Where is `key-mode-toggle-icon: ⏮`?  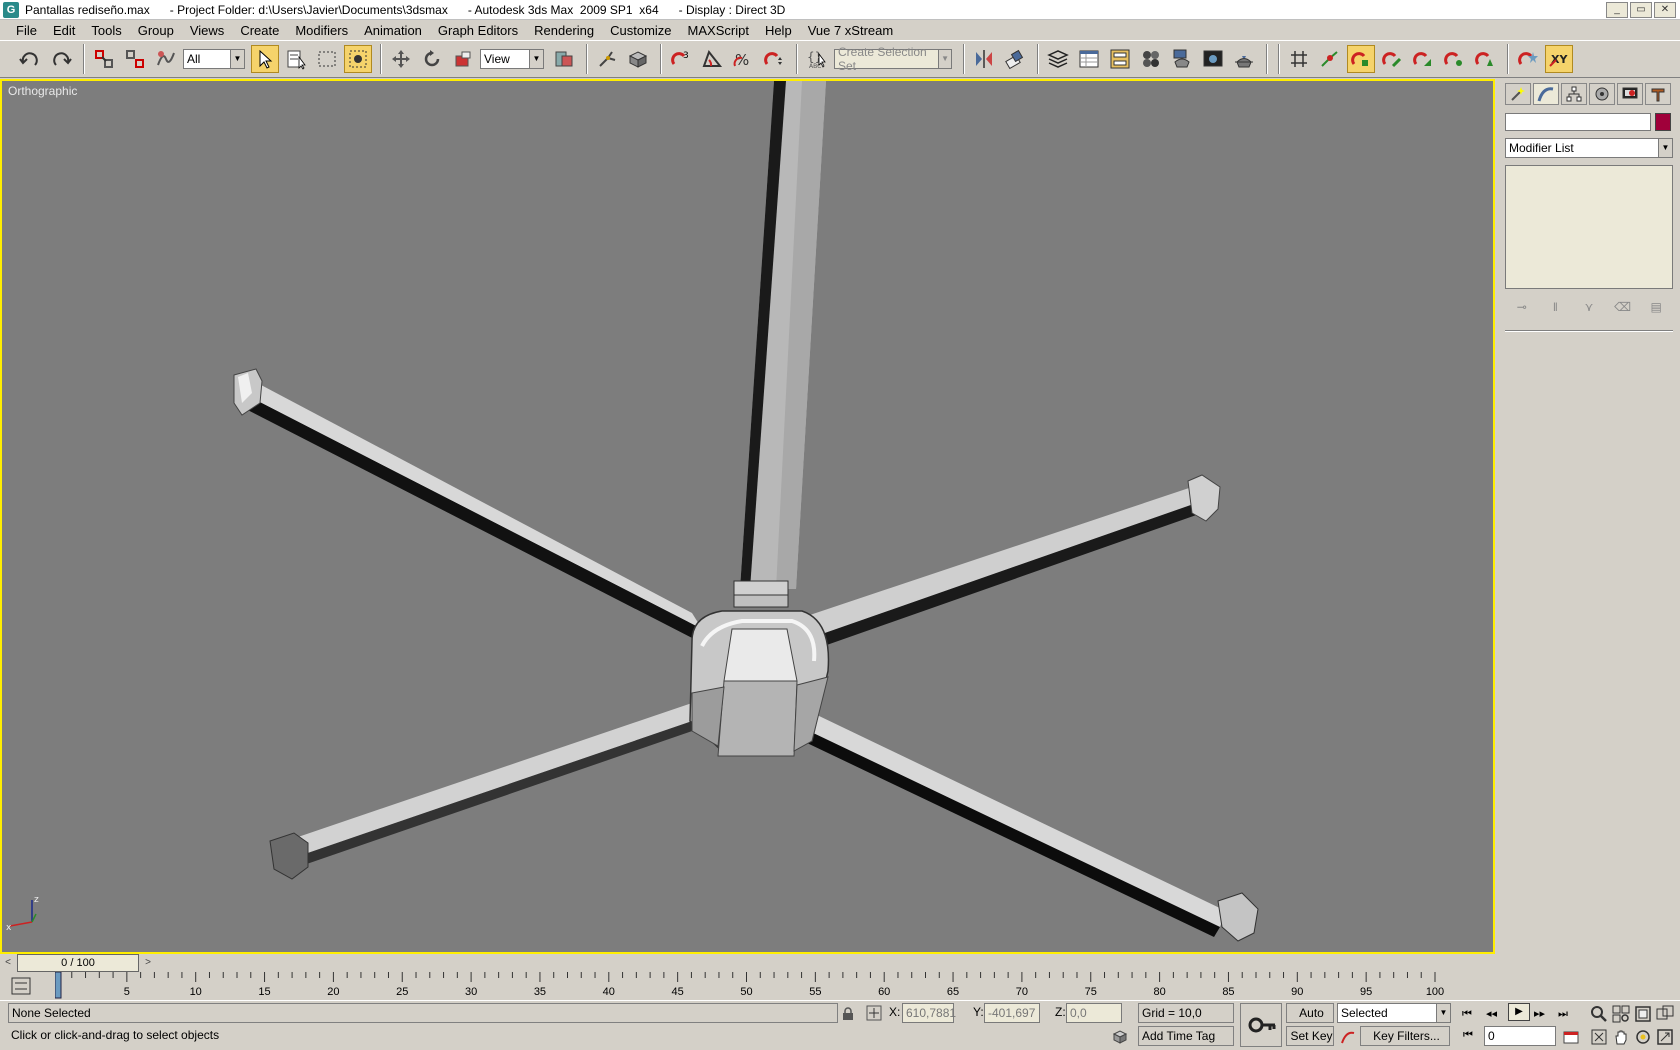
key-mode-toggle-icon: ⏮ is located at coordinates (1468, 1035).